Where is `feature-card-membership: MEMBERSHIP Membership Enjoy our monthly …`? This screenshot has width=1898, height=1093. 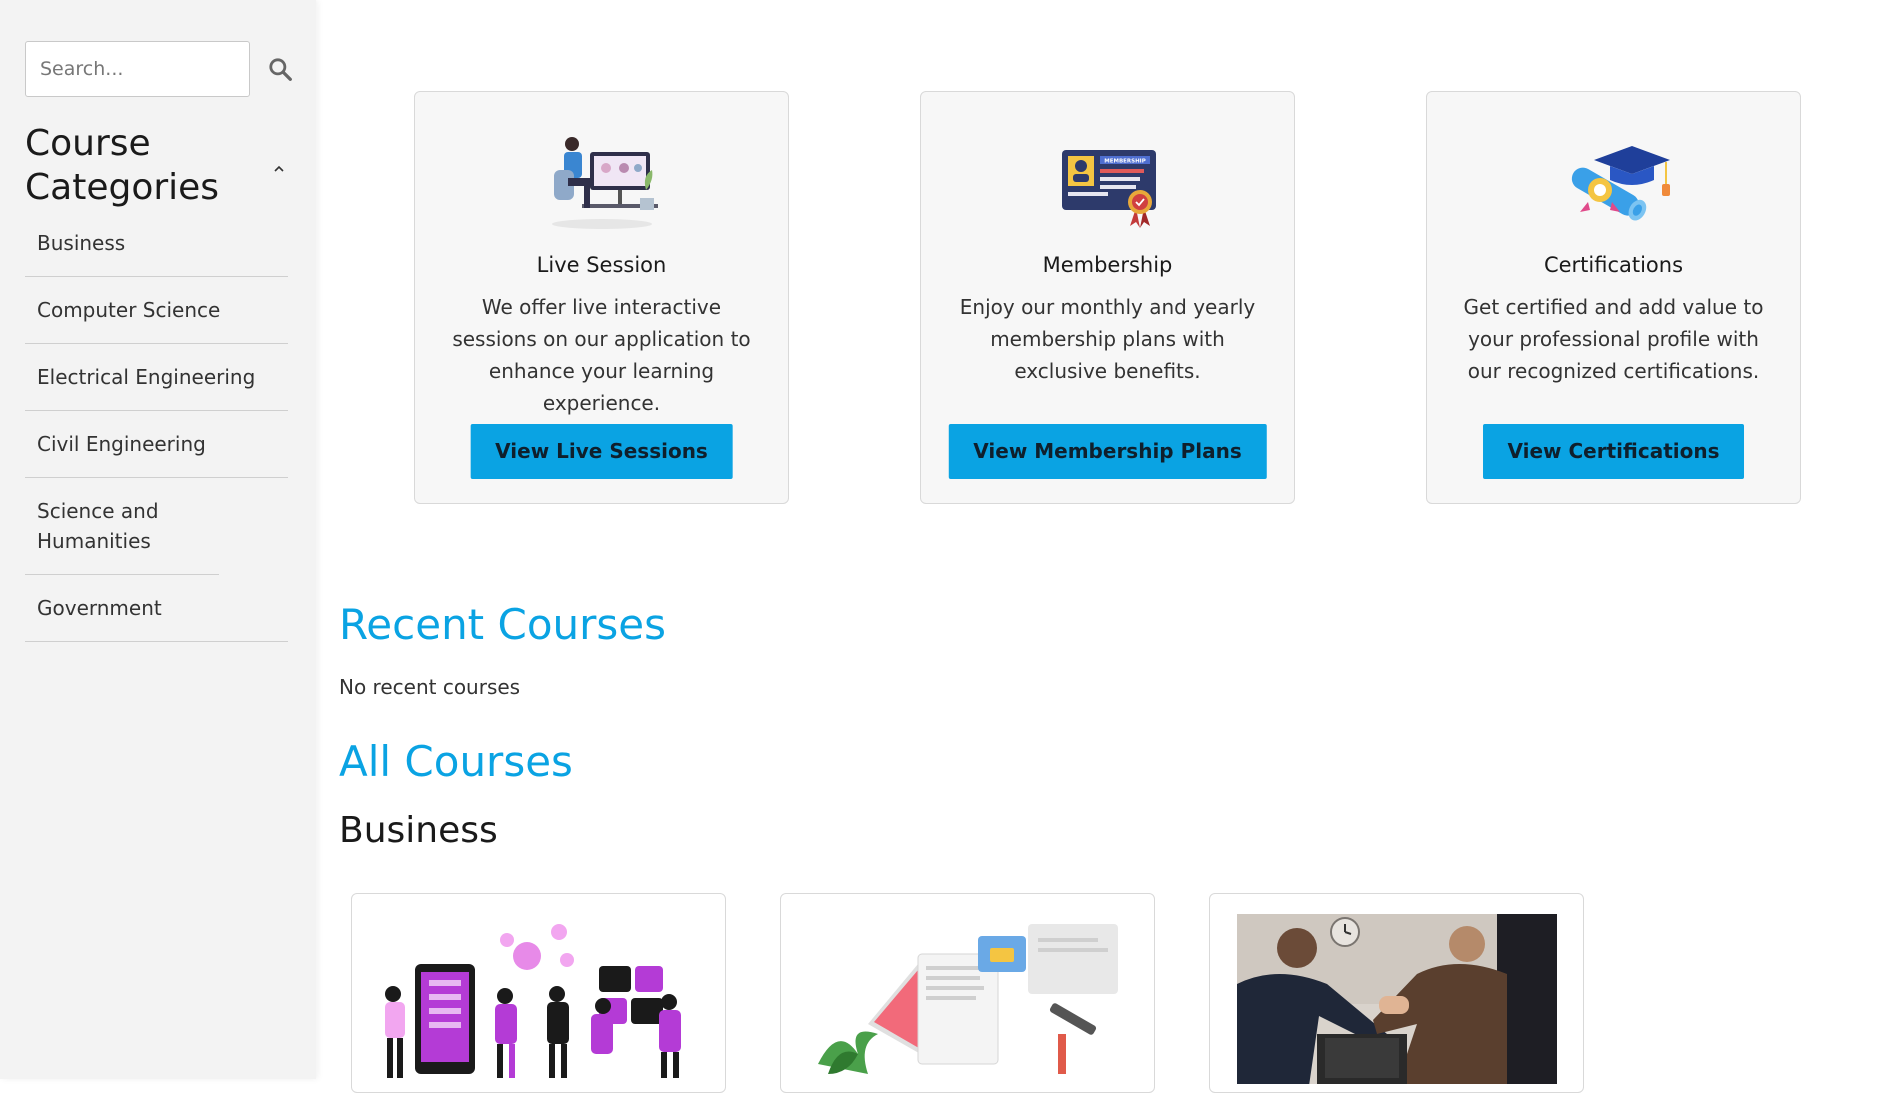
feature-card-membership: MEMBERSHIP Membership Enjoy our monthly … is located at coordinates (1107, 297).